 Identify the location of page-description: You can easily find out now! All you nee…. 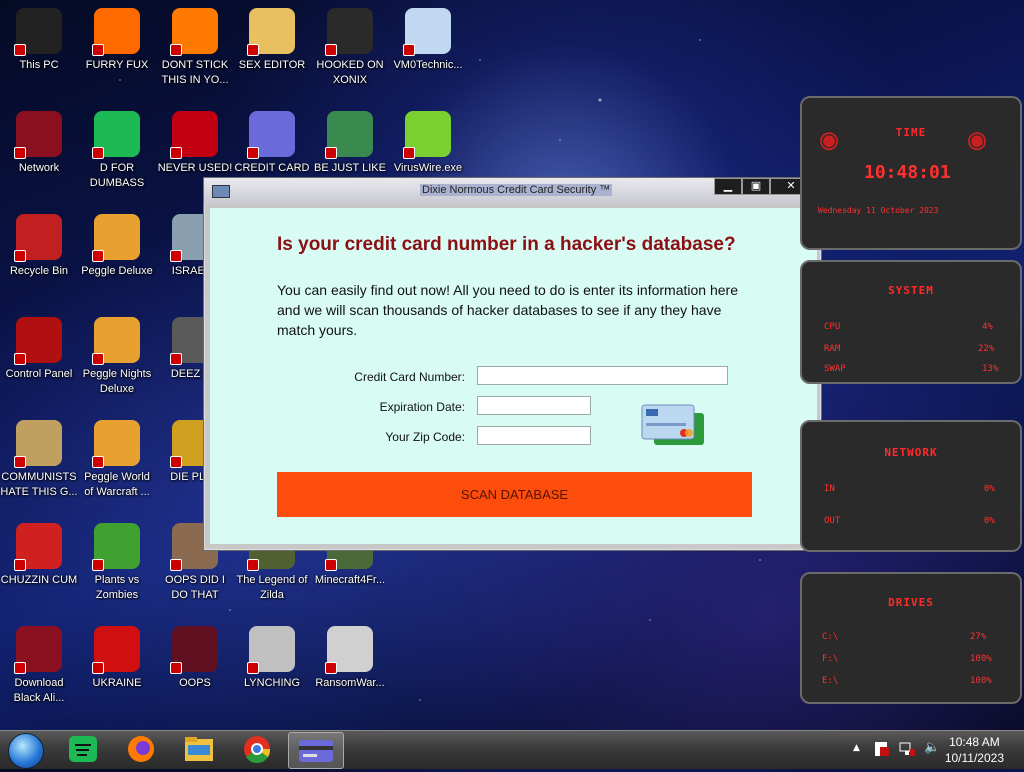
(507, 310).